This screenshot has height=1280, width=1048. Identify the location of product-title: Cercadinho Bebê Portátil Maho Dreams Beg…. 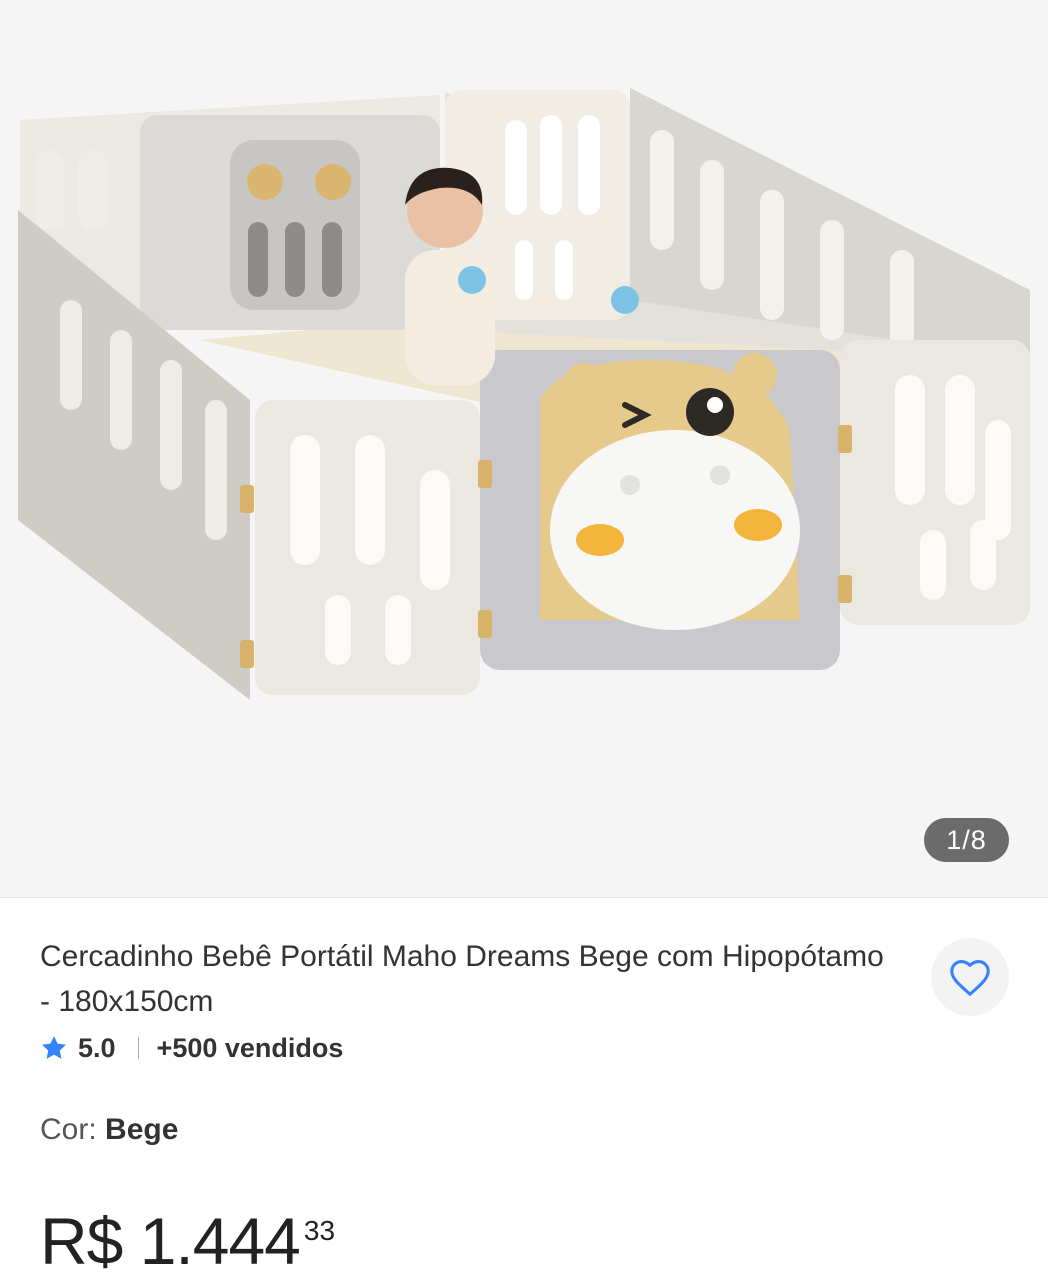
(462, 979).